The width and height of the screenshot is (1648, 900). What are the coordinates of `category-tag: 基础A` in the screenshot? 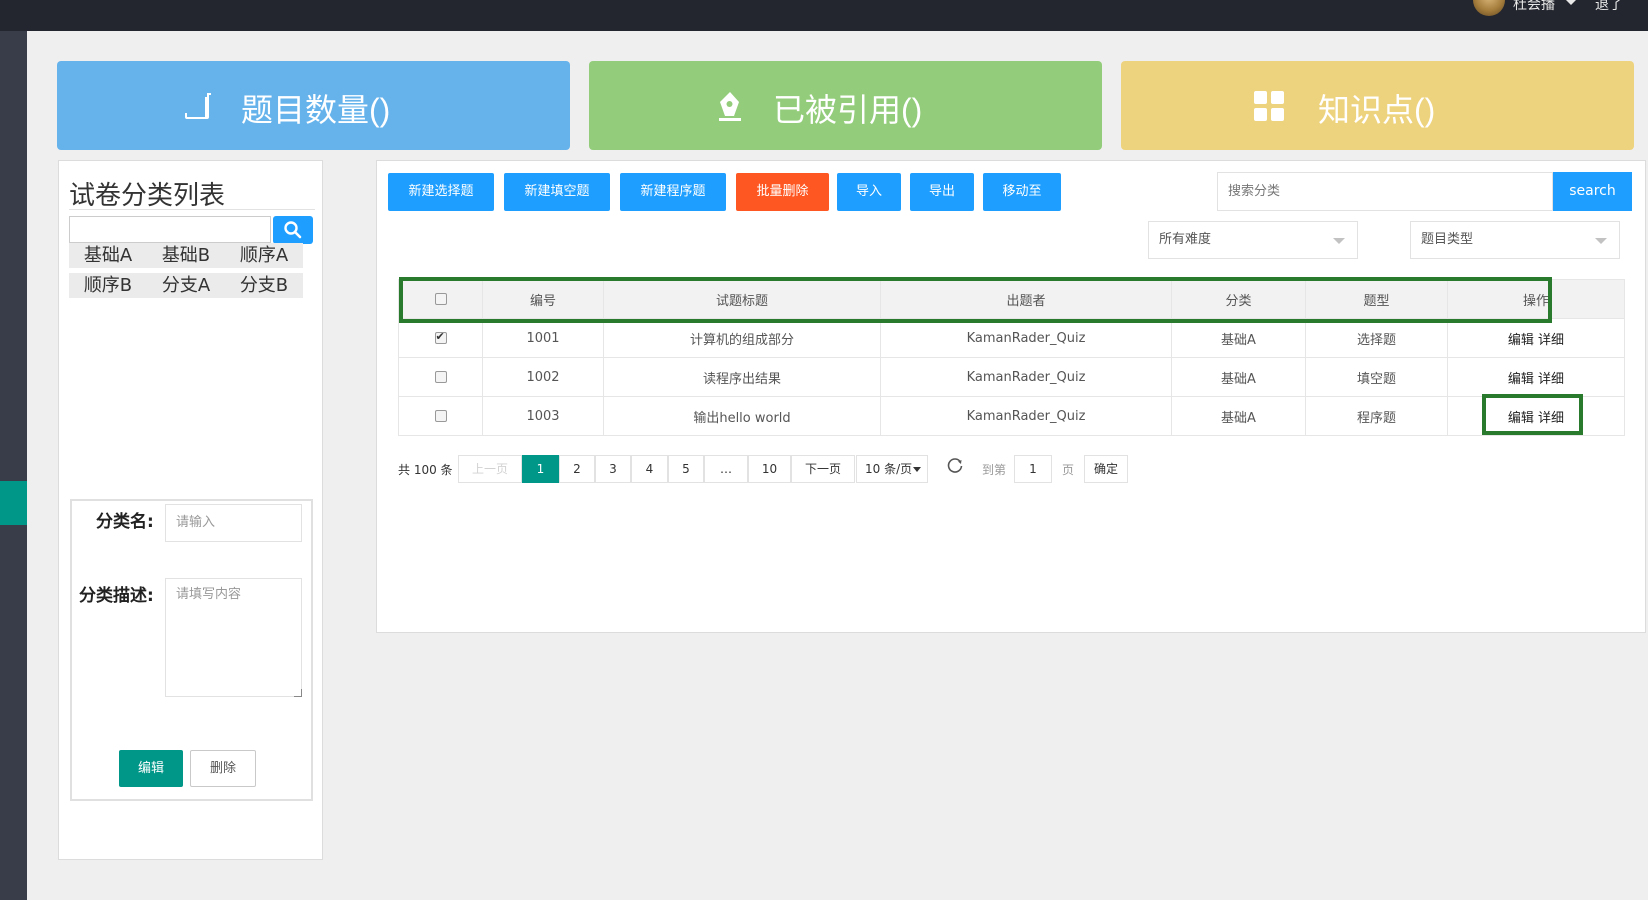 It's located at (108, 255).